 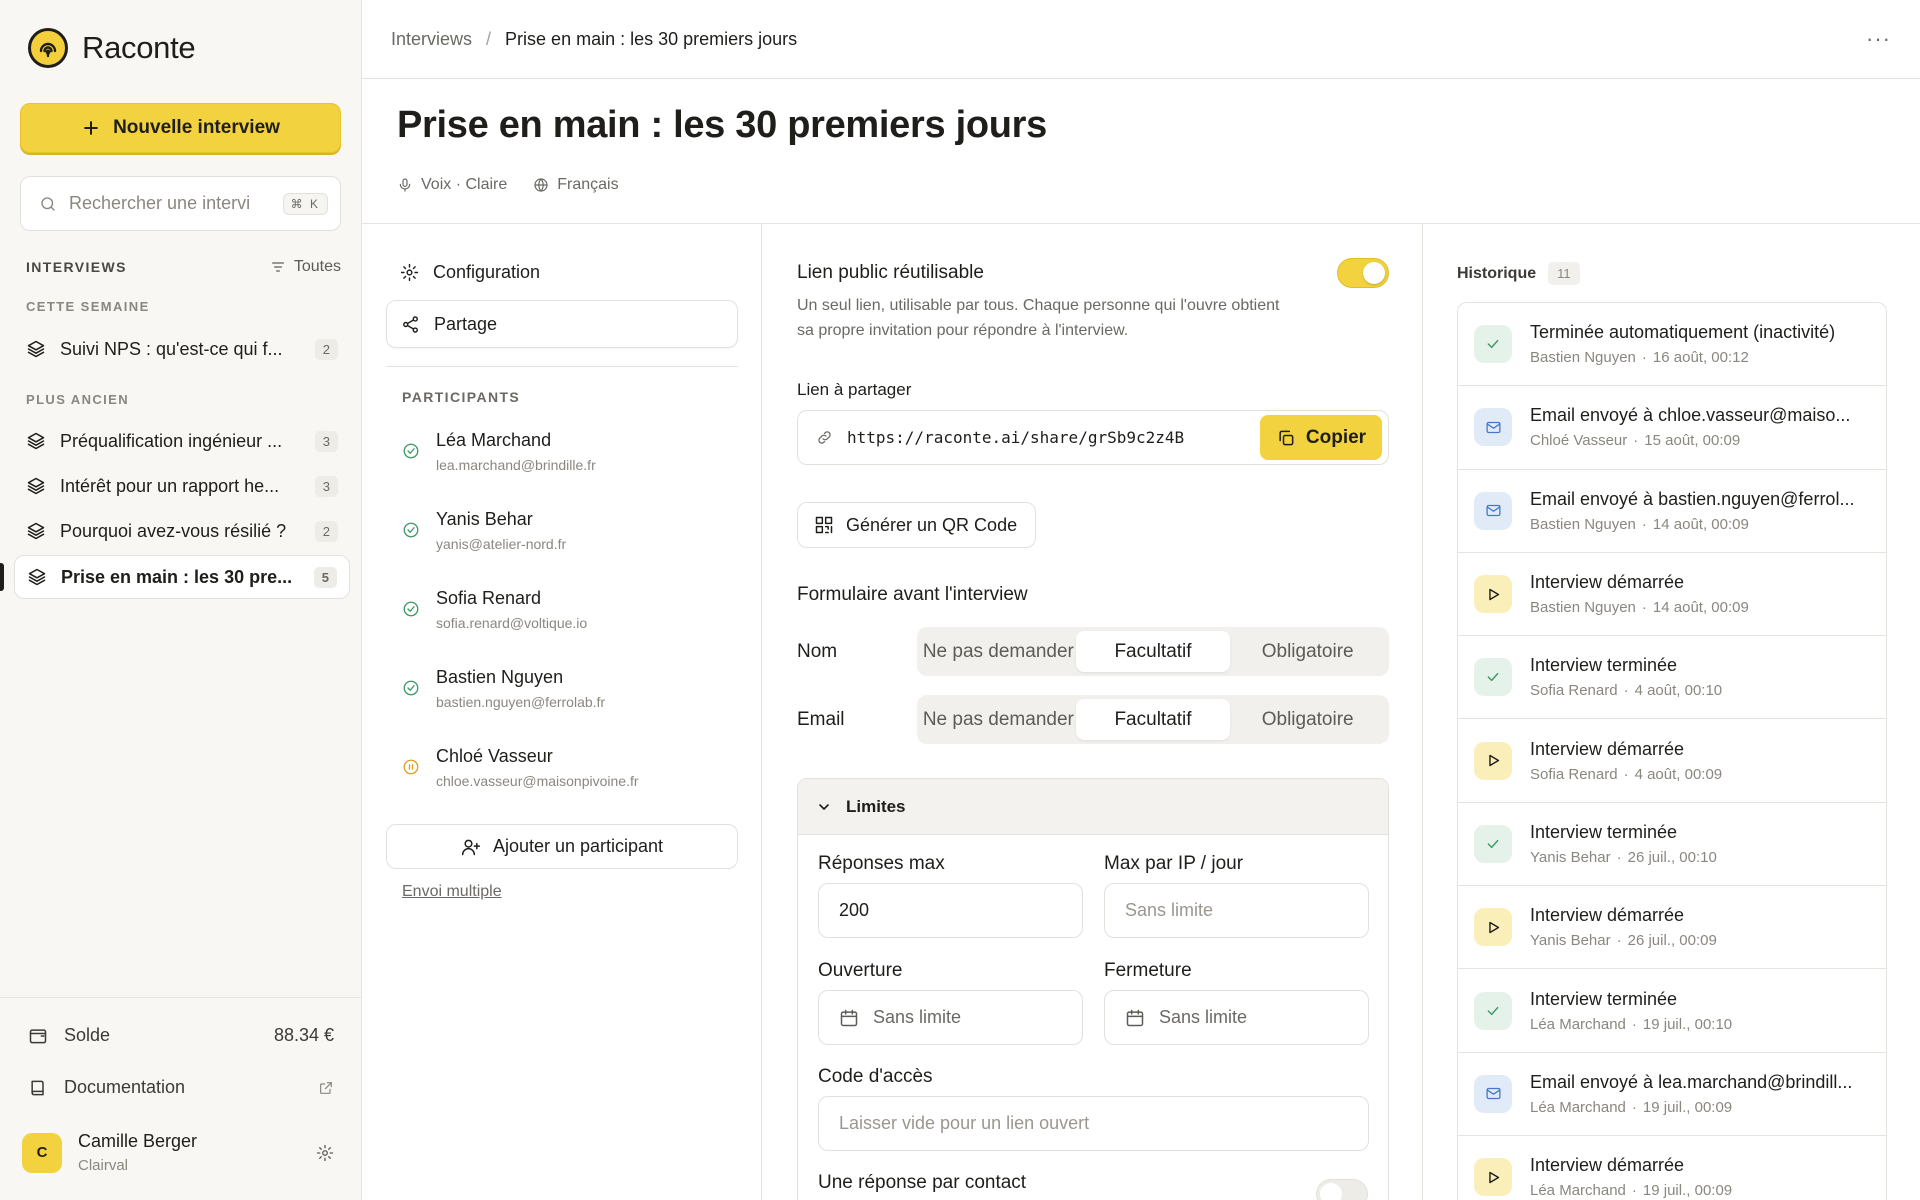 I want to click on search-icon, so click(x=48, y=204).